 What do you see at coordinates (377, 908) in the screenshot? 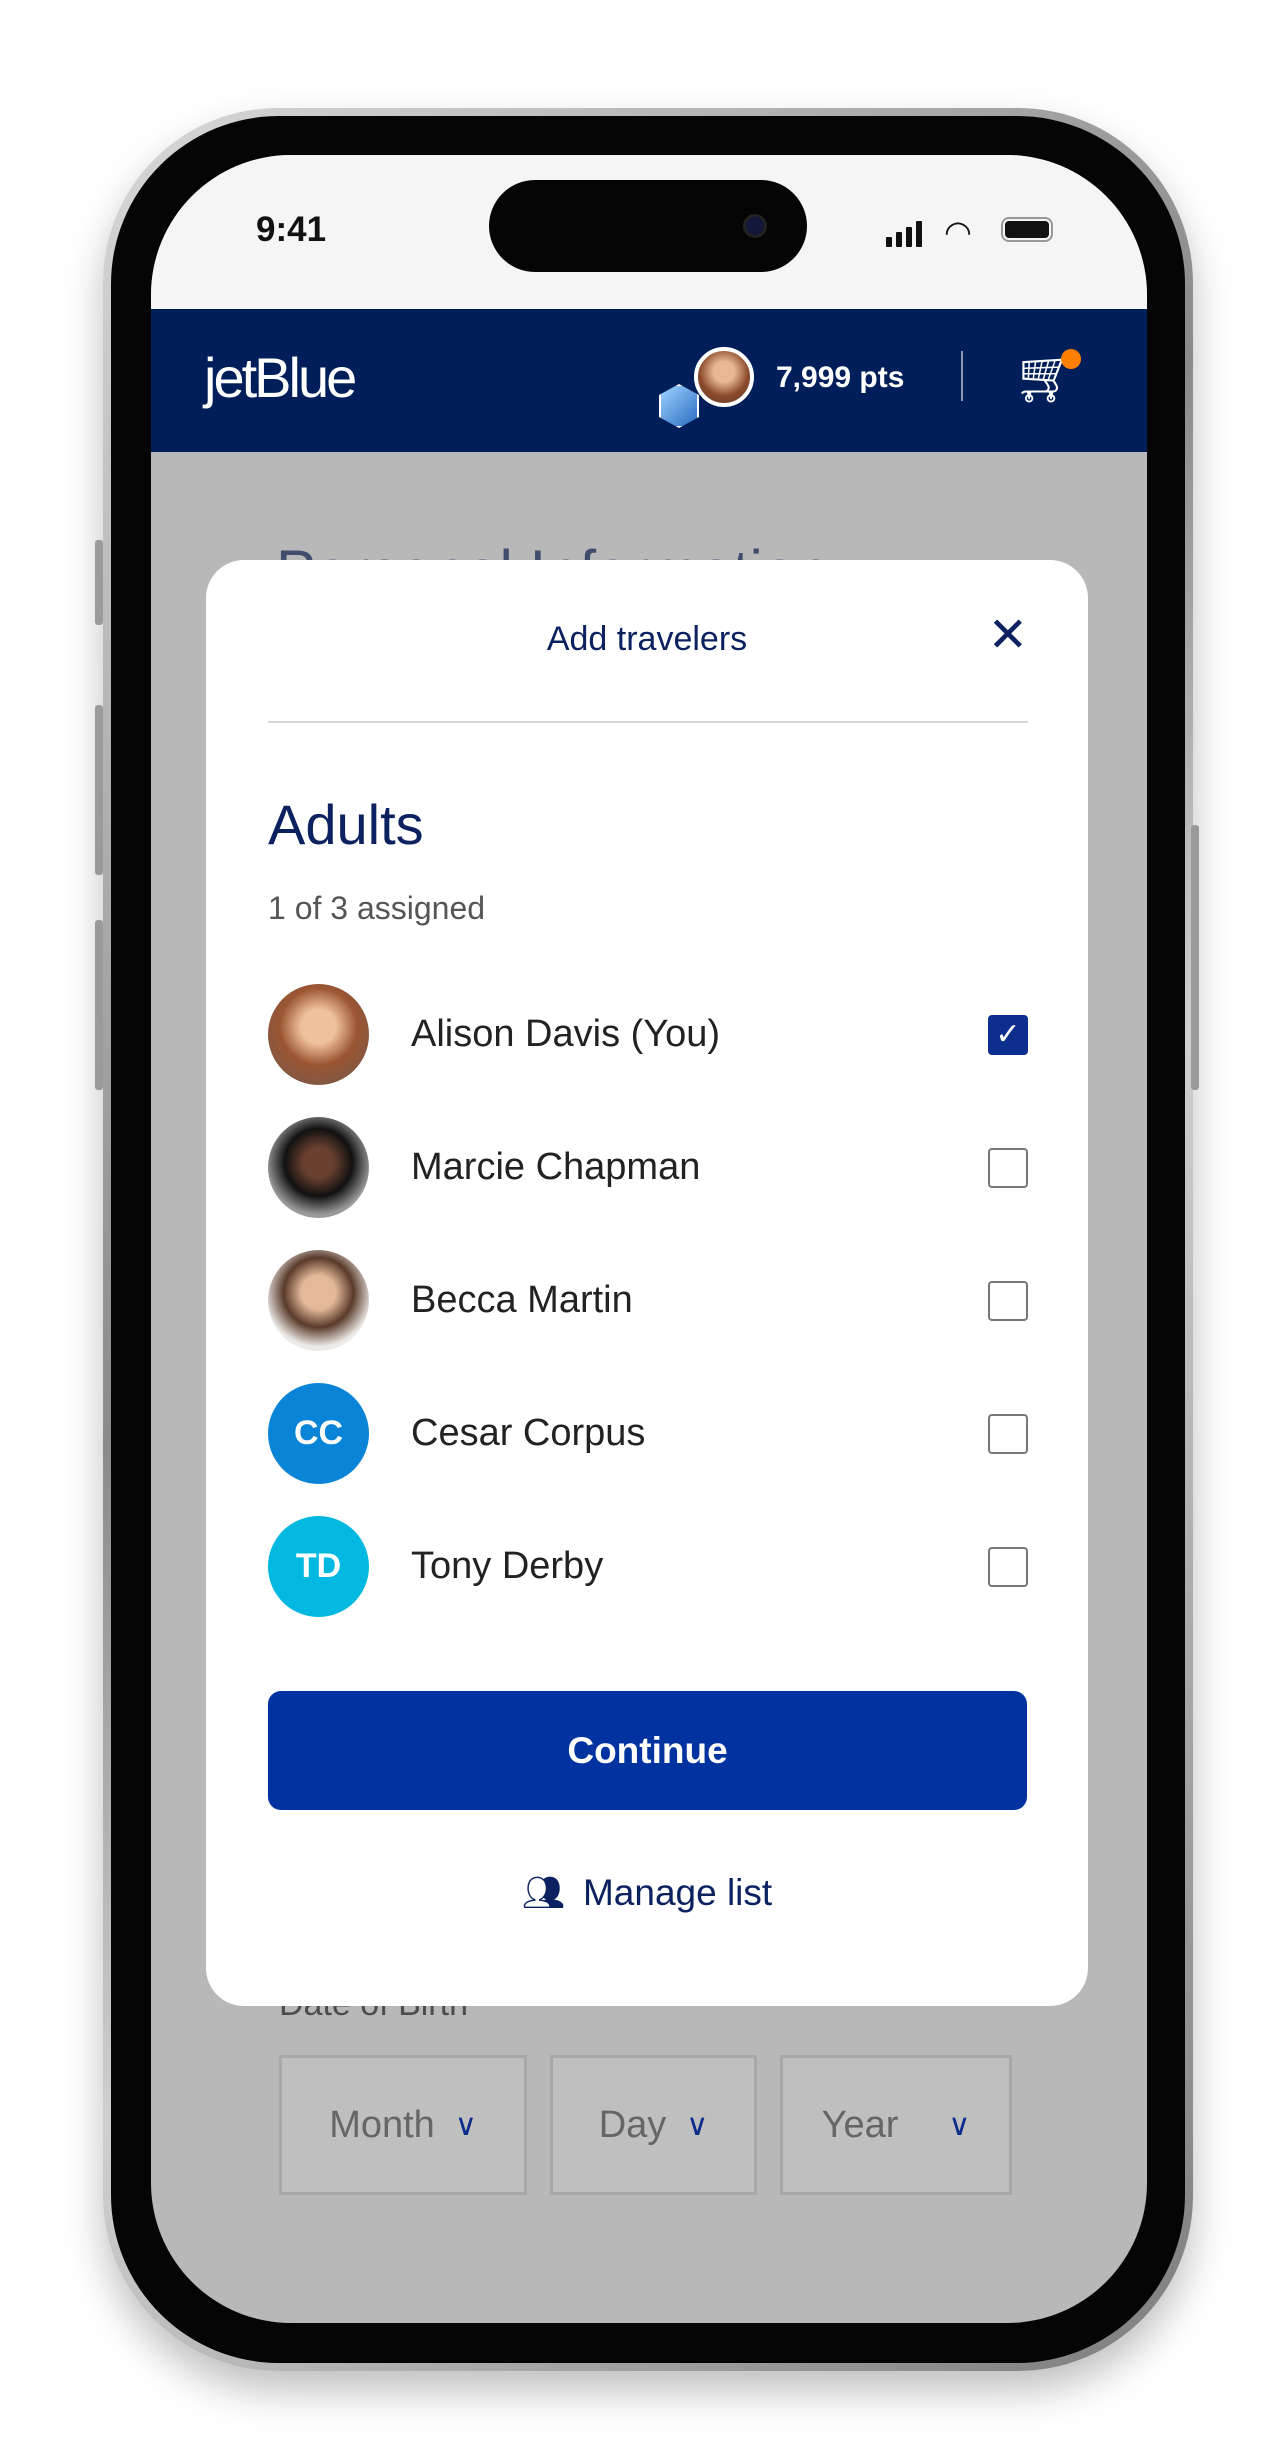
I see `assigned-count: 1 of 3 assigned` at bounding box center [377, 908].